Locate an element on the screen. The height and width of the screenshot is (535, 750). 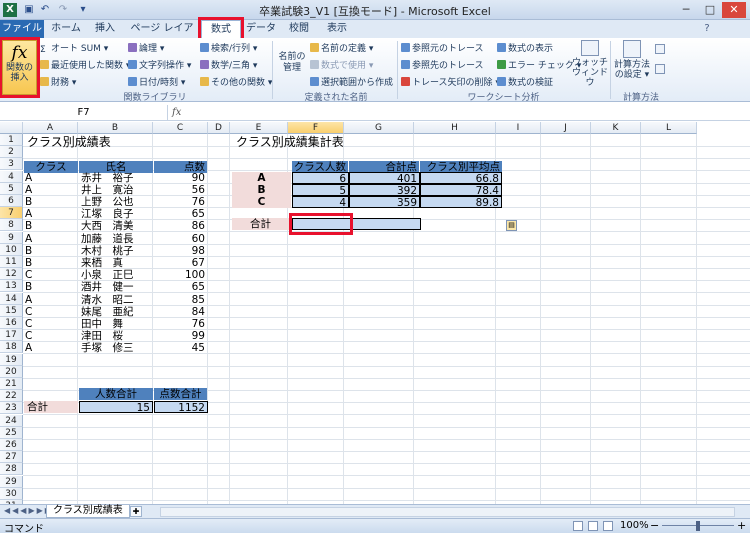
total-label-left: 合計 is located at coordinates (51, 407).